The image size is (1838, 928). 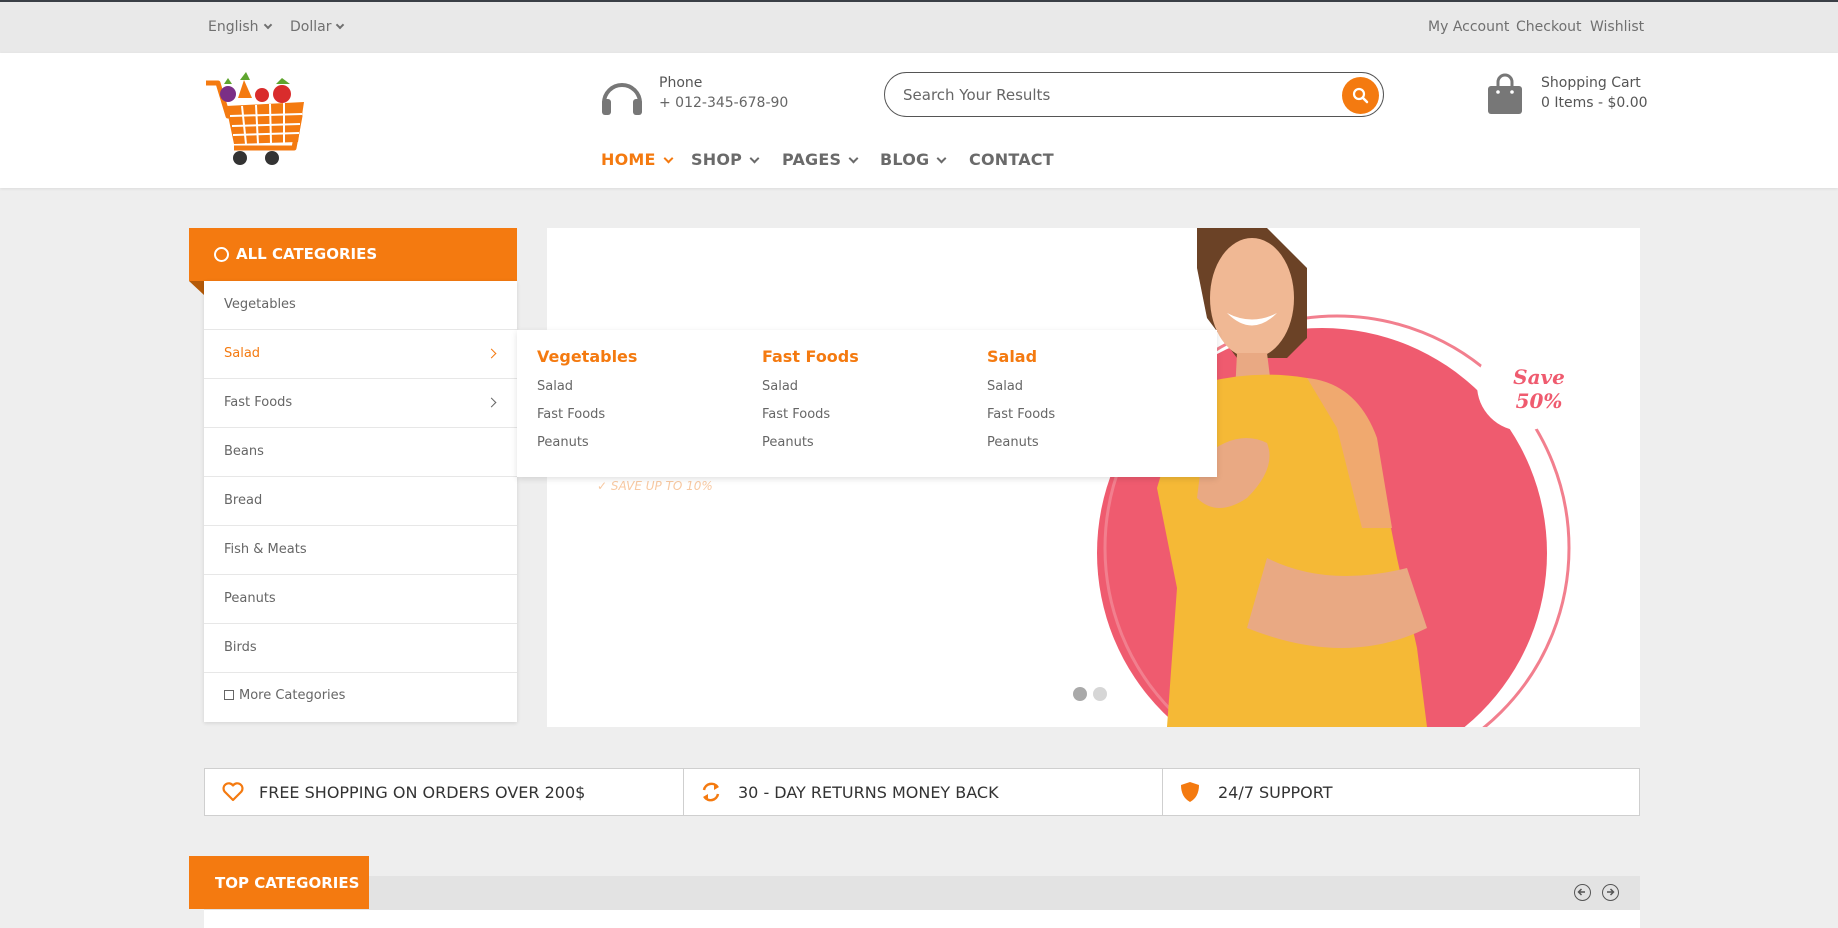 I want to click on nav-item-shop: SHOP, so click(x=725, y=159).